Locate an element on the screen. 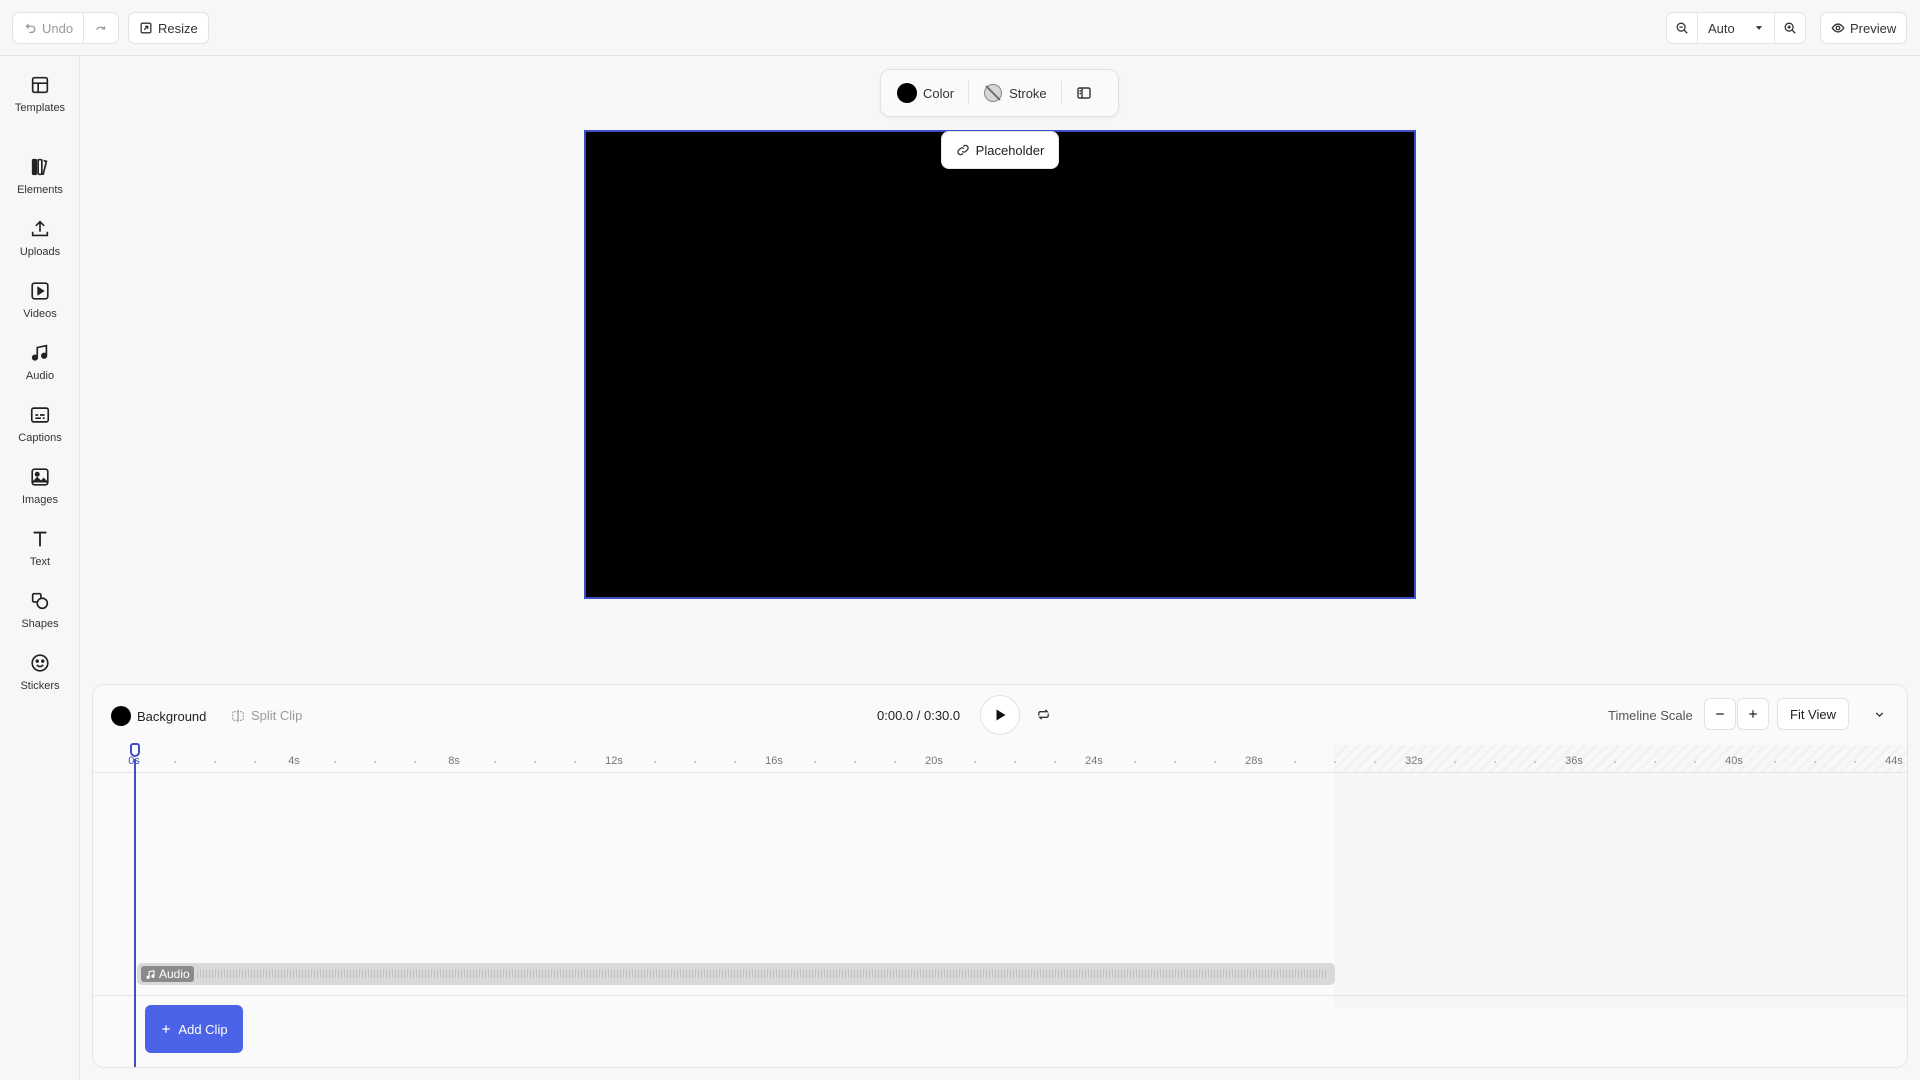  sticker-icon is located at coordinates (40, 663).